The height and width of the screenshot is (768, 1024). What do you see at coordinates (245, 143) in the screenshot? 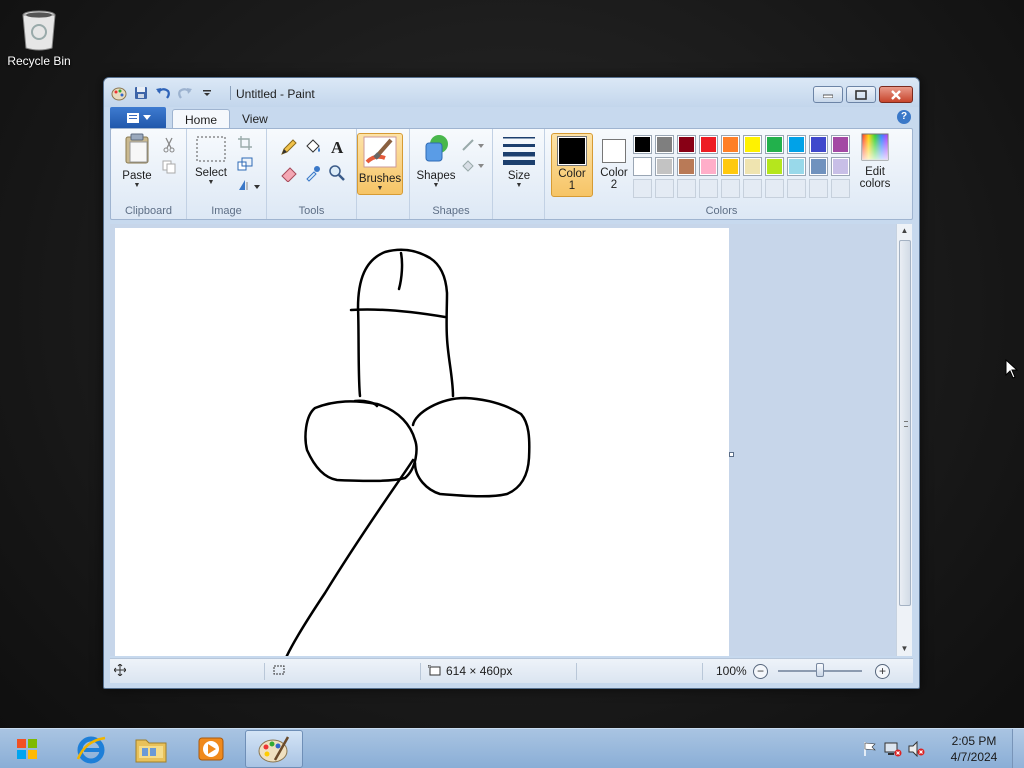
I see `crop-button` at bounding box center [245, 143].